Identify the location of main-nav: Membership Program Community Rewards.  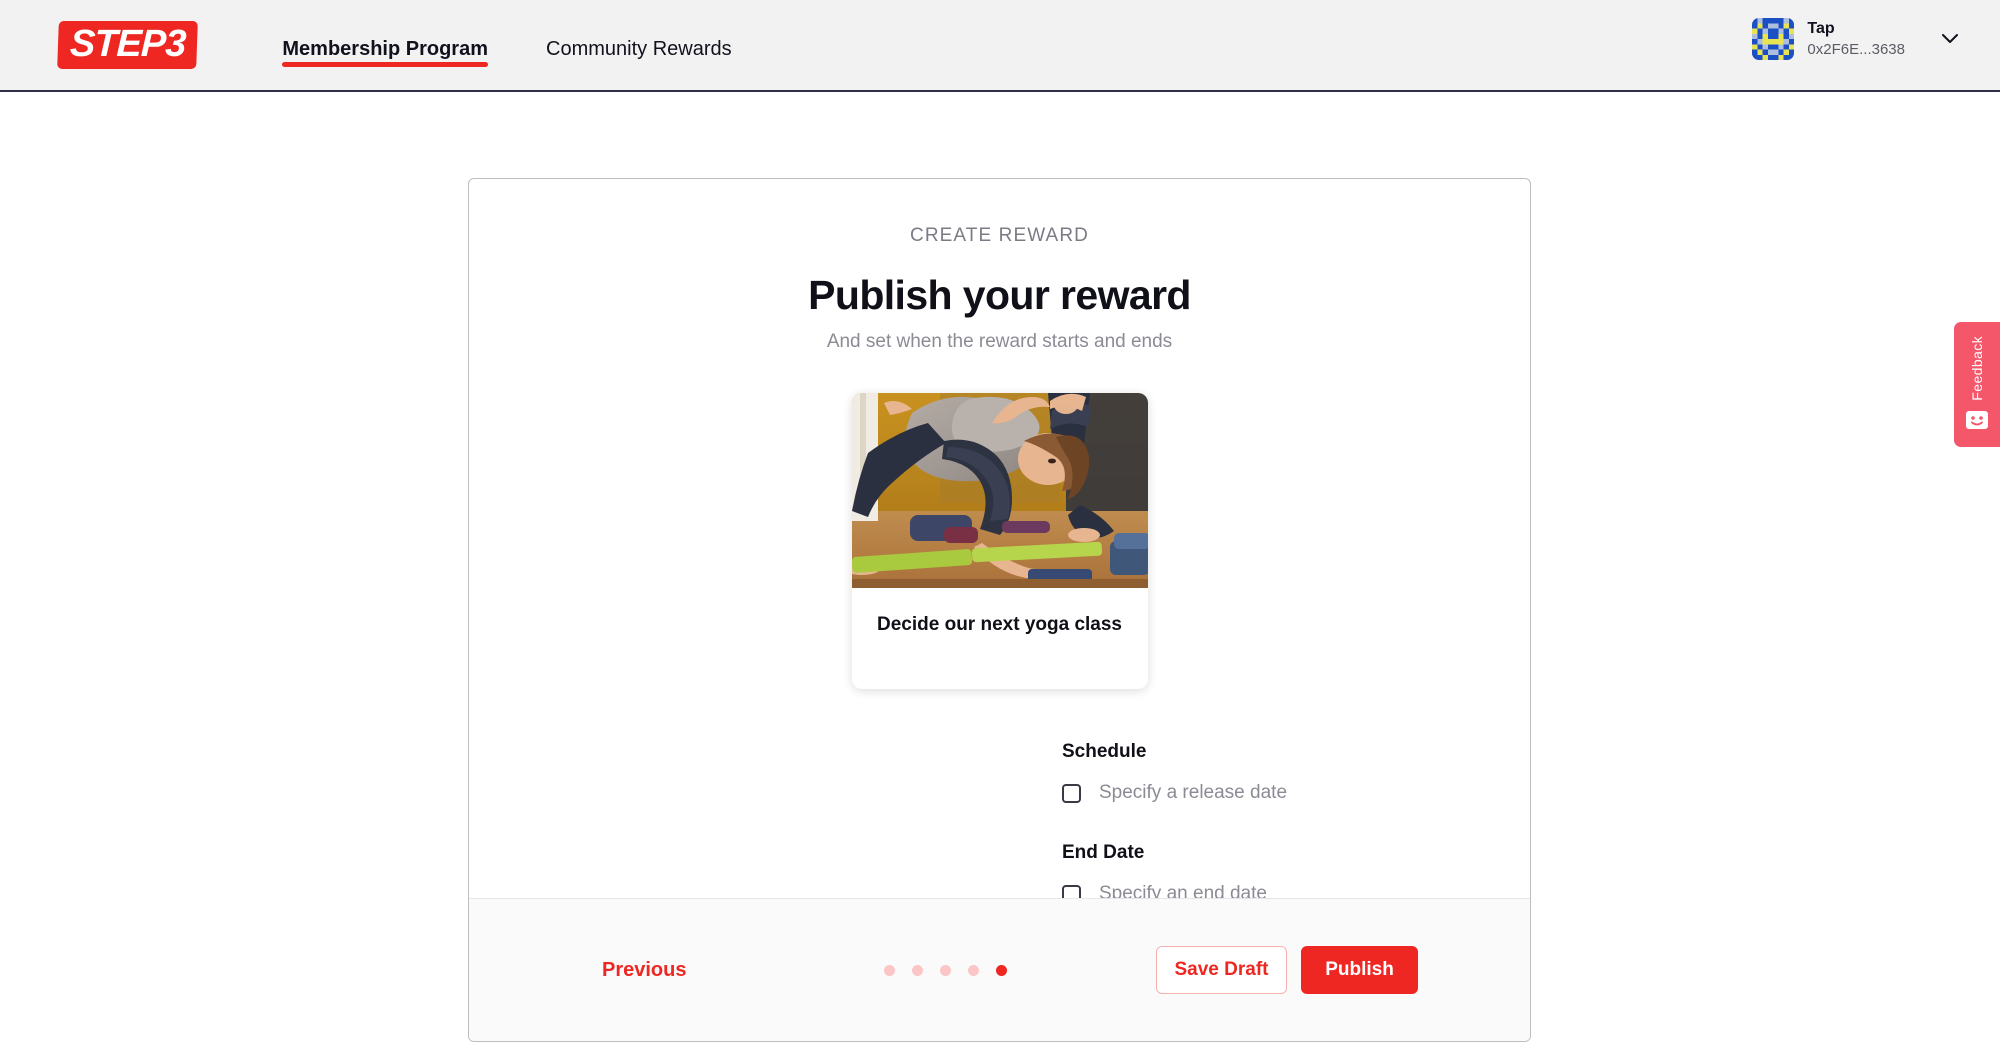
(507, 45).